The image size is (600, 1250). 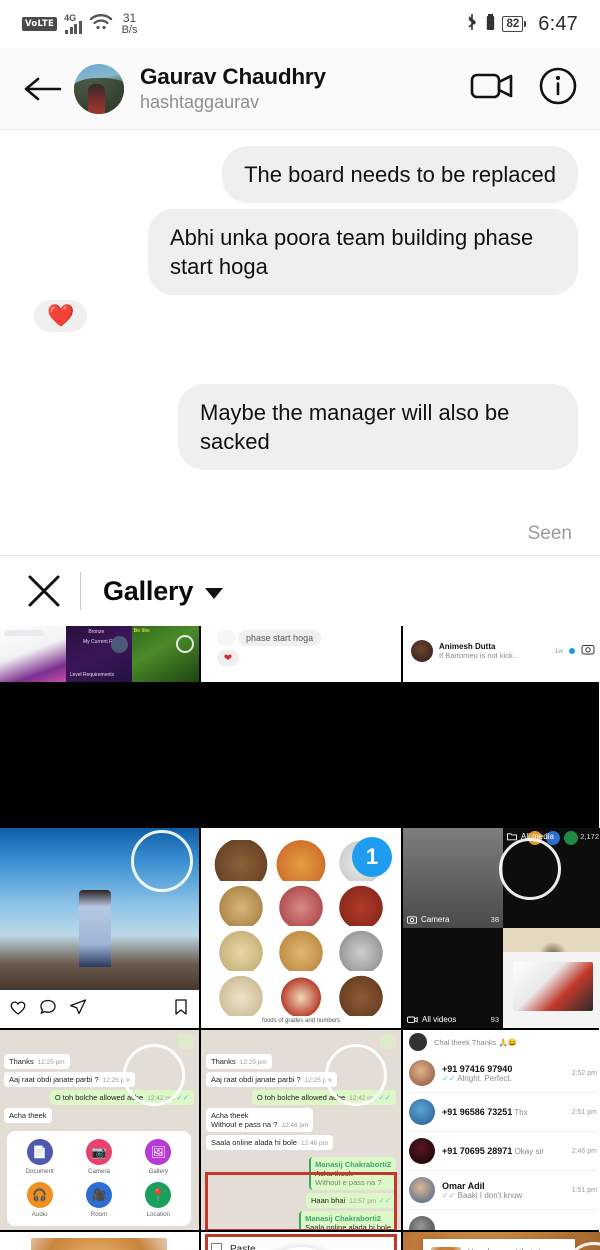 I want to click on signal-strength-icon: 4G, so click(x=73, y=23).